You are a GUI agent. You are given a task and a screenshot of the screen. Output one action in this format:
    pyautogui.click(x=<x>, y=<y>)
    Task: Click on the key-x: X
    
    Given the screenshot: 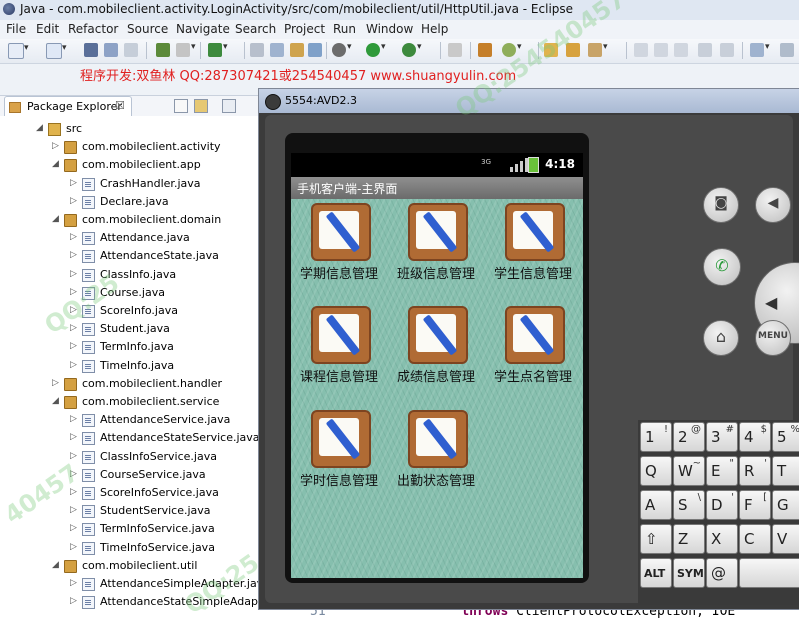 What is the action you would take?
    pyautogui.click(x=722, y=539)
    